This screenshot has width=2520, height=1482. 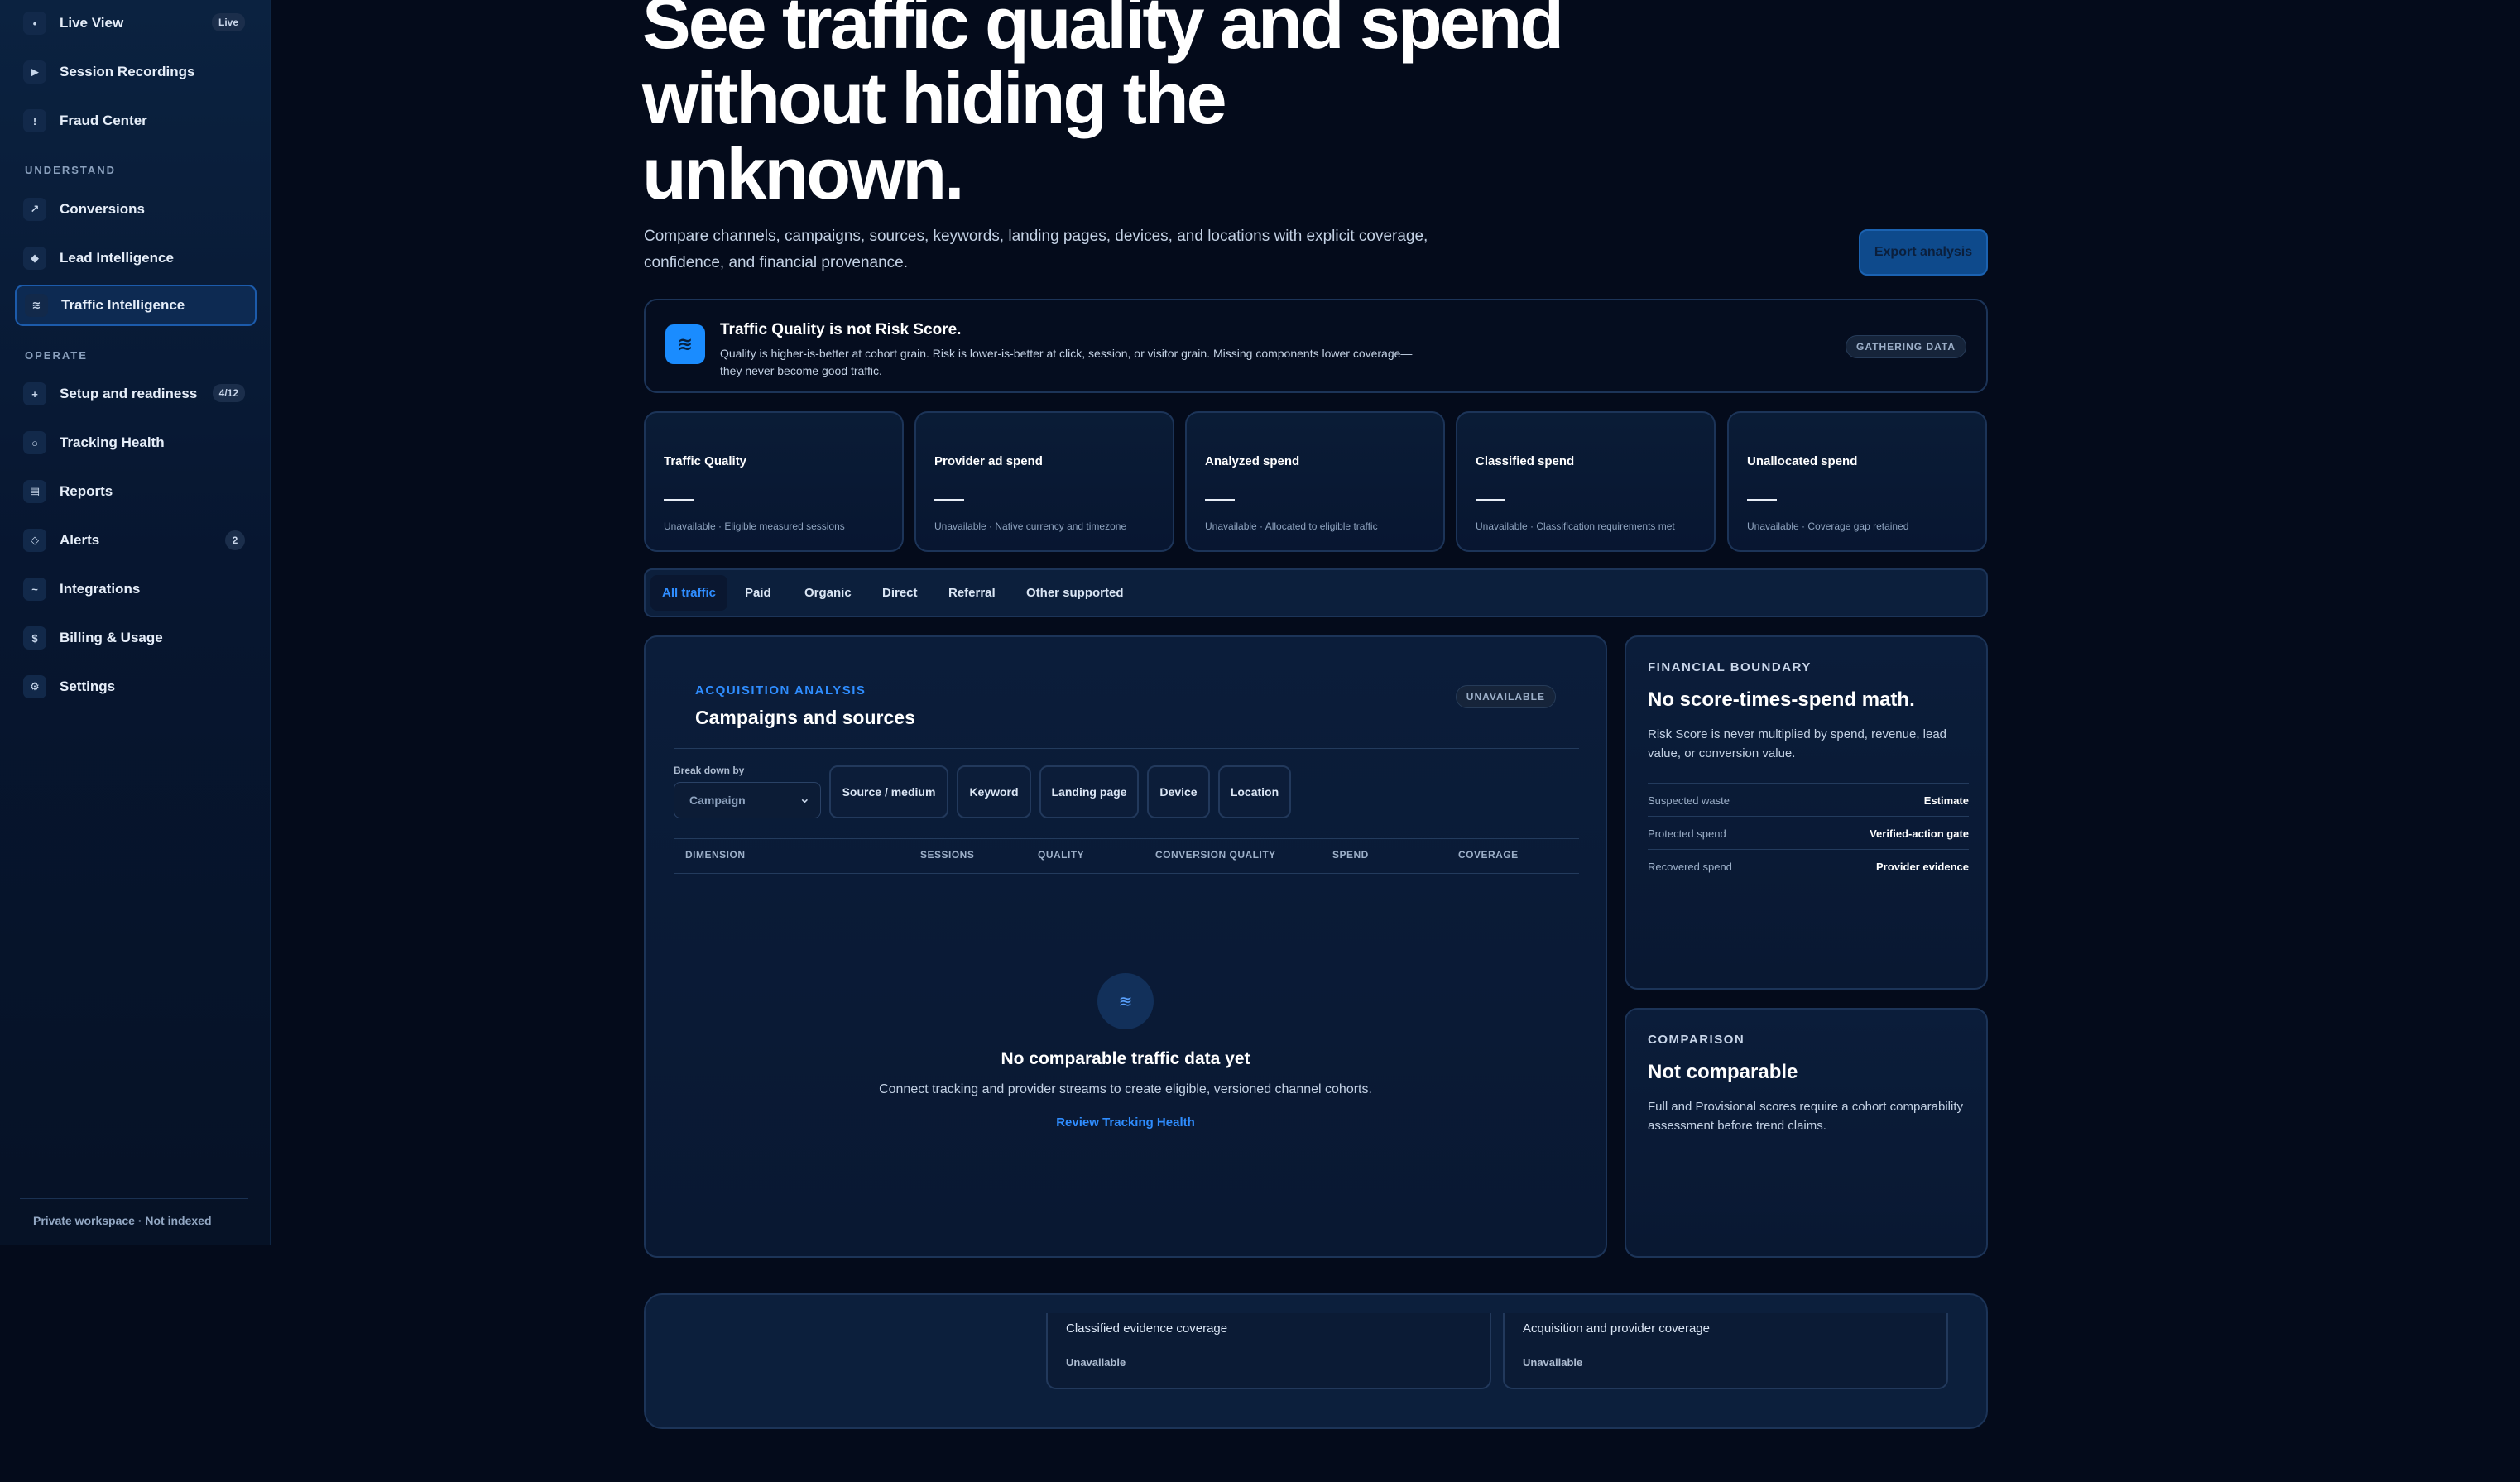 What do you see at coordinates (136, 491) in the screenshot?
I see `sidebar-item-reports: ▤ Reports` at bounding box center [136, 491].